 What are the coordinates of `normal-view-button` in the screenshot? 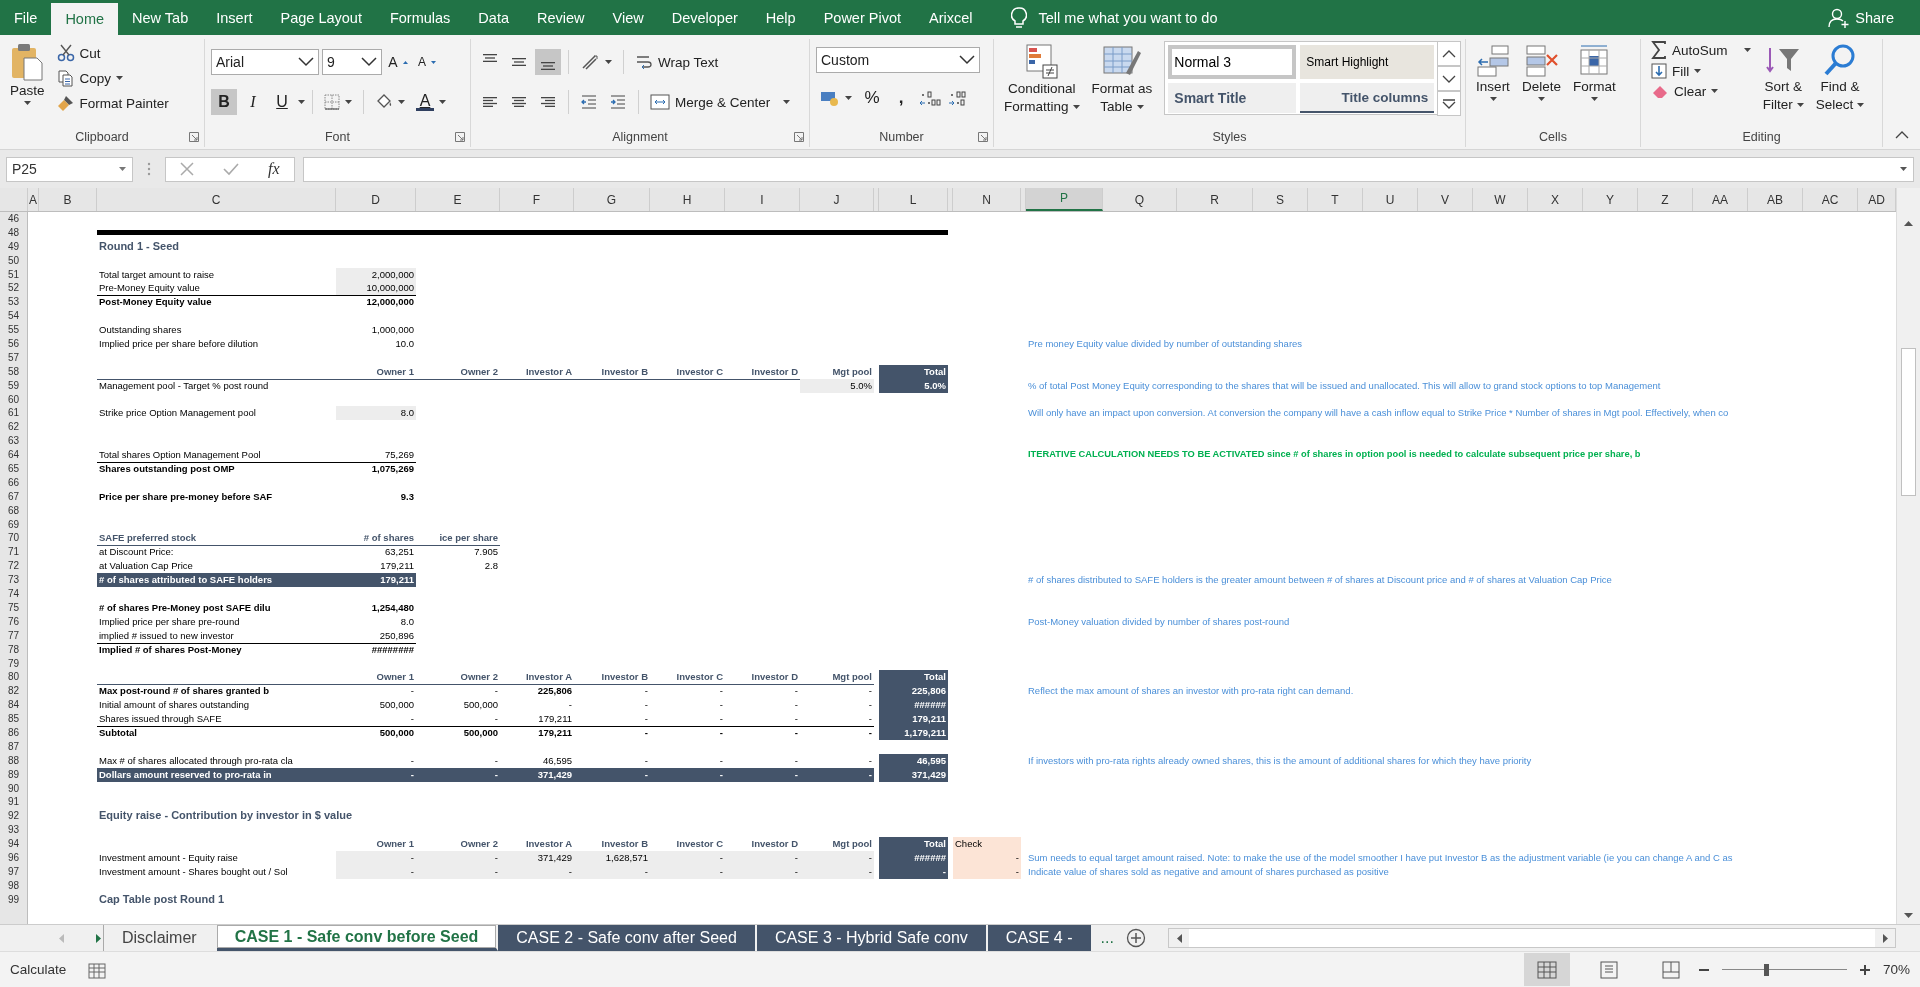 It's located at (1546, 969).